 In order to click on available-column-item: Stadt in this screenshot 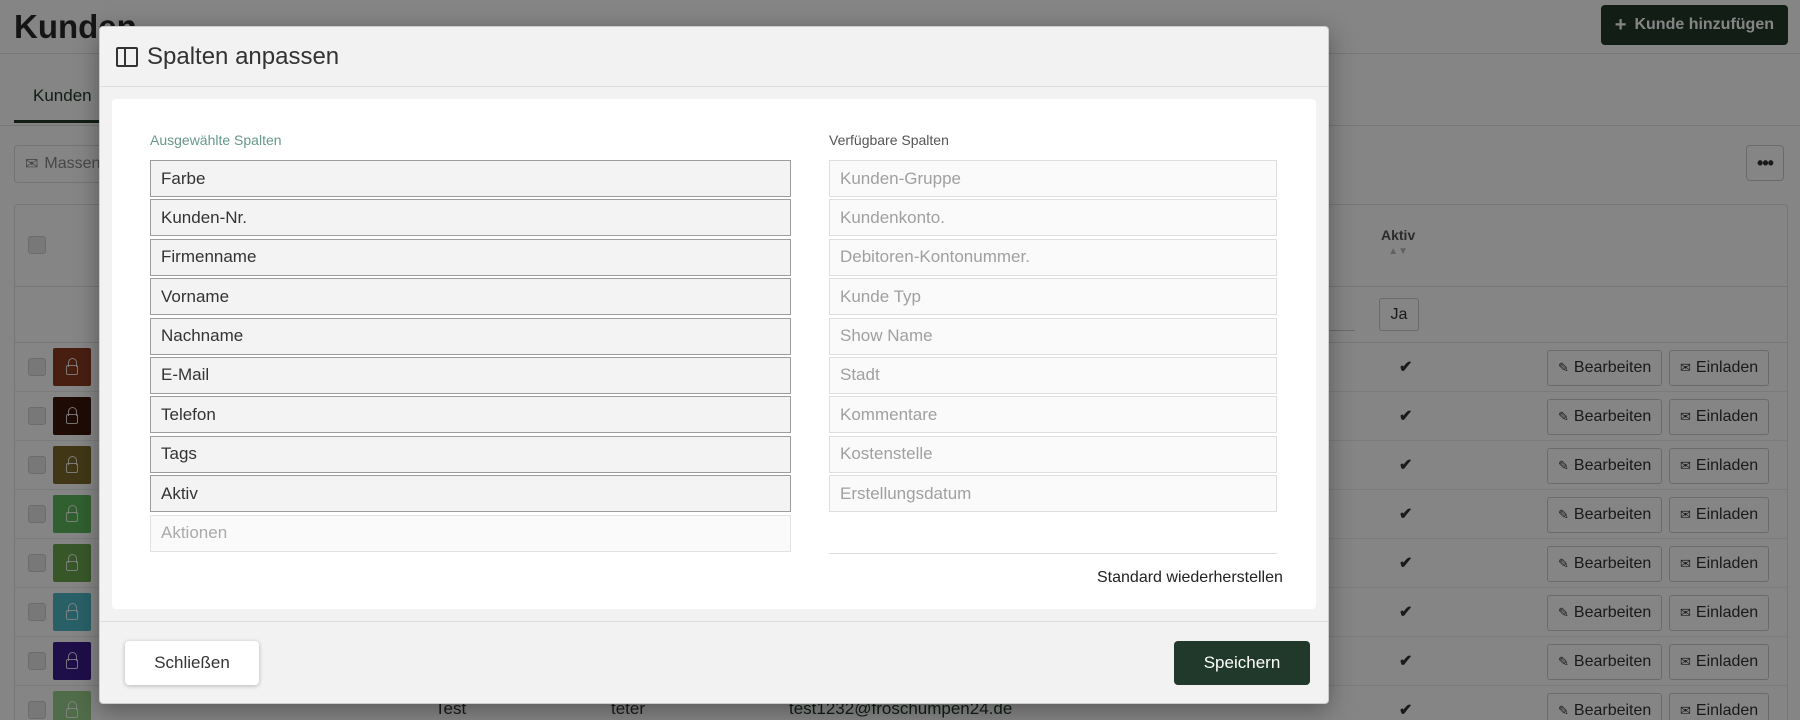, I will do `click(1053, 375)`.